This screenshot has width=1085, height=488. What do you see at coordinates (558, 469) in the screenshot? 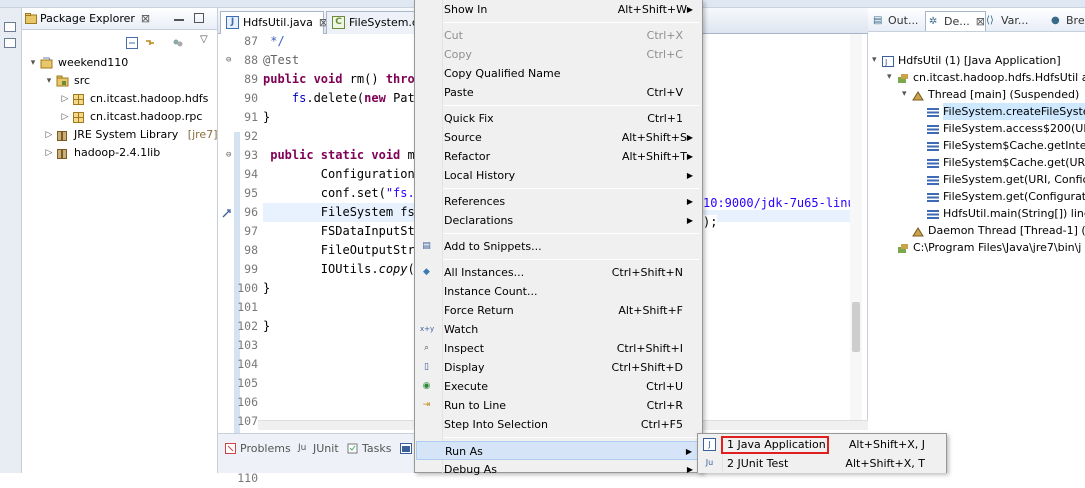
I see `menu-item-debug-as: Debug As ▶` at bounding box center [558, 469].